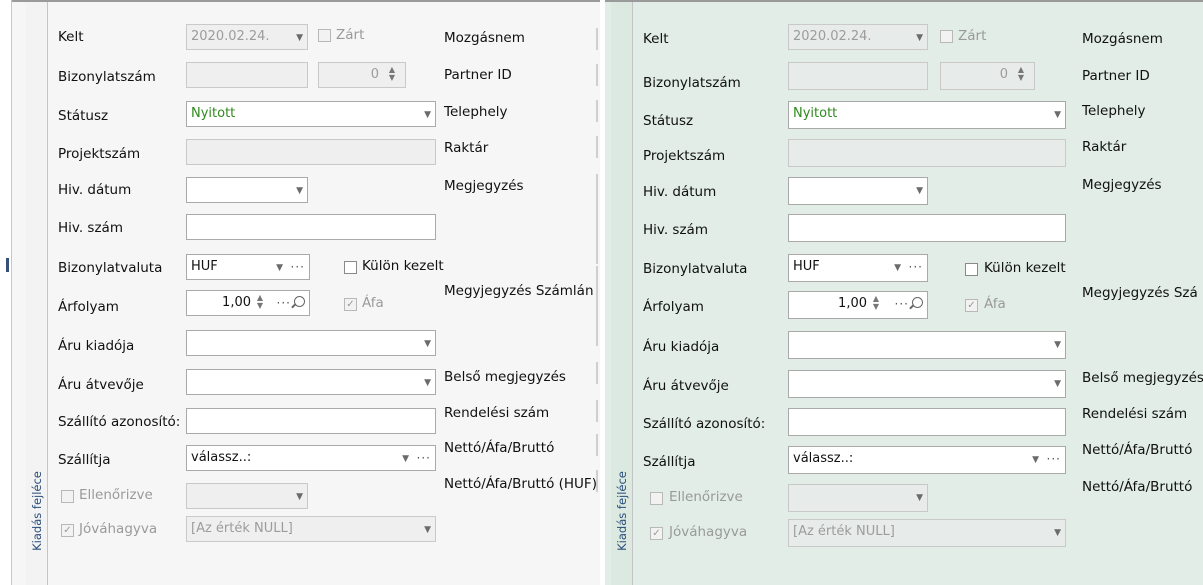 The width and height of the screenshot is (1203, 585). What do you see at coordinates (673, 307) in the screenshot?
I see `arfolyam-label: Árfolyam` at bounding box center [673, 307].